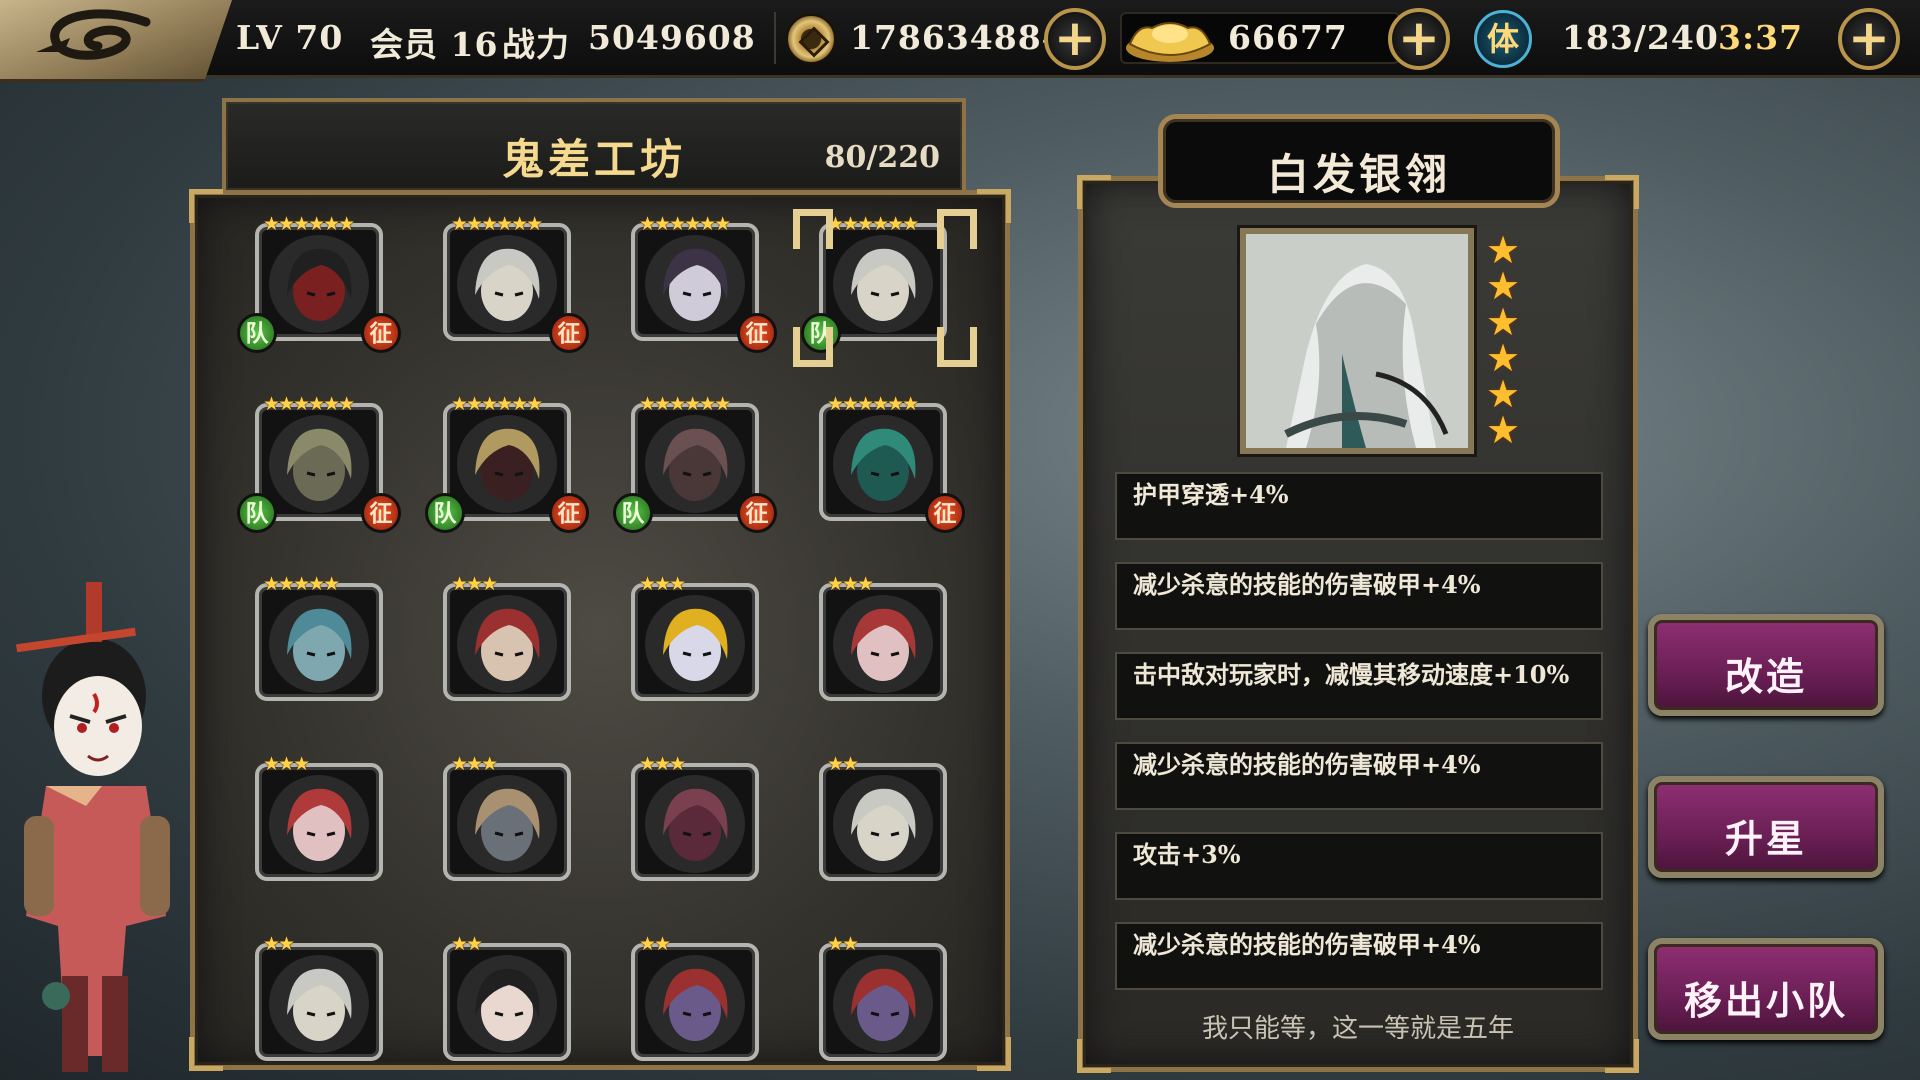 This screenshot has width=1920, height=1080. What do you see at coordinates (1503, 39) in the screenshot?
I see `stamina-icon: 体` at bounding box center [1503, 39].